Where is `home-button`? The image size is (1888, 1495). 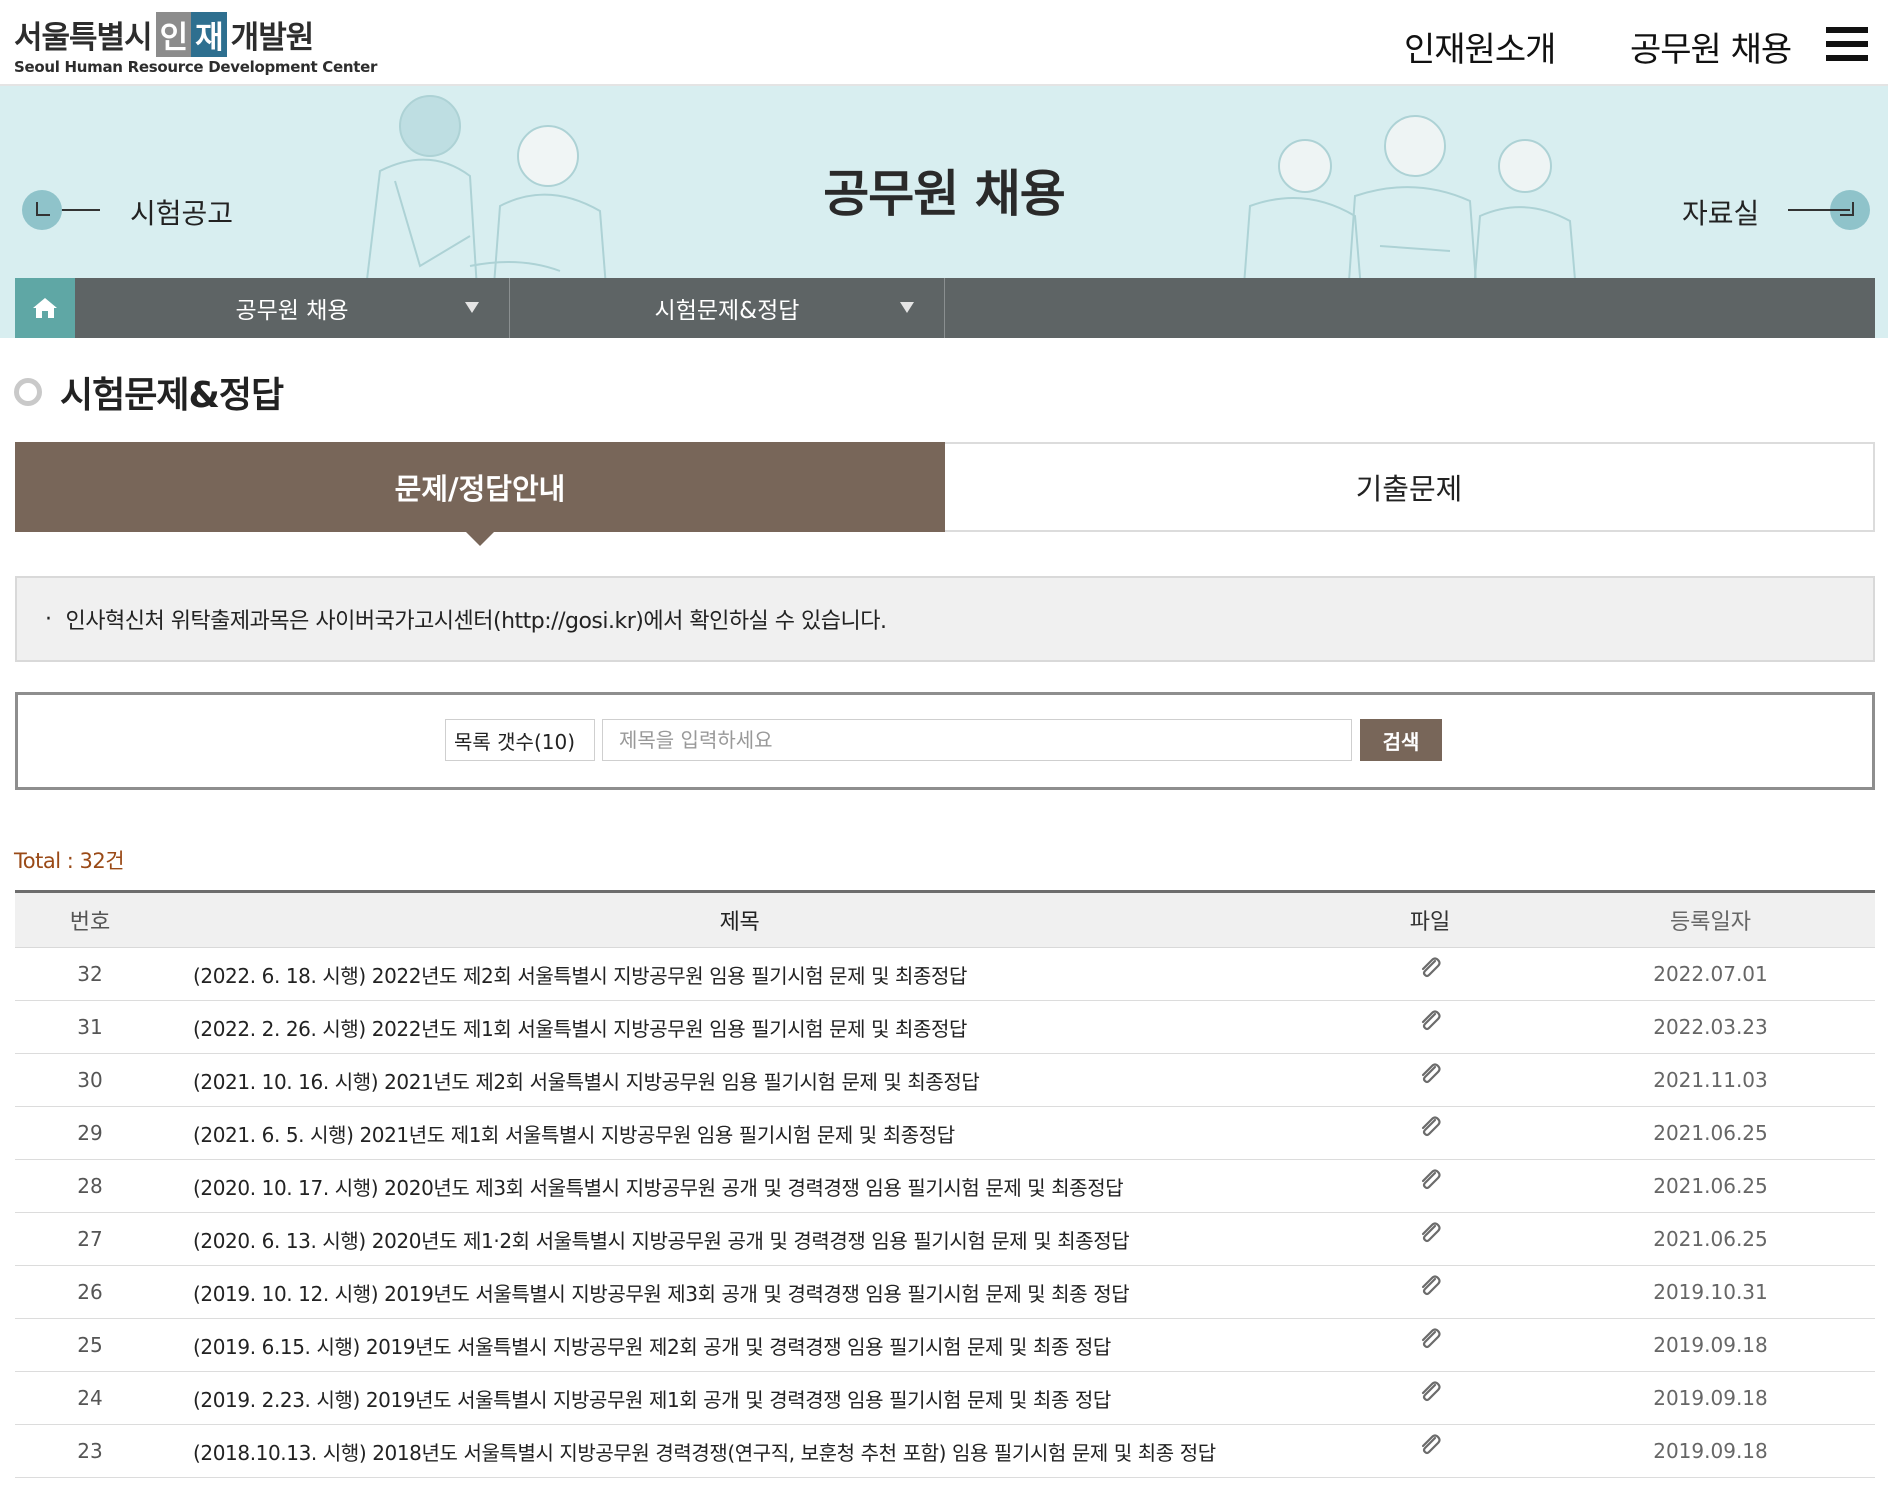 home-button is located at coordinates (45, 308).